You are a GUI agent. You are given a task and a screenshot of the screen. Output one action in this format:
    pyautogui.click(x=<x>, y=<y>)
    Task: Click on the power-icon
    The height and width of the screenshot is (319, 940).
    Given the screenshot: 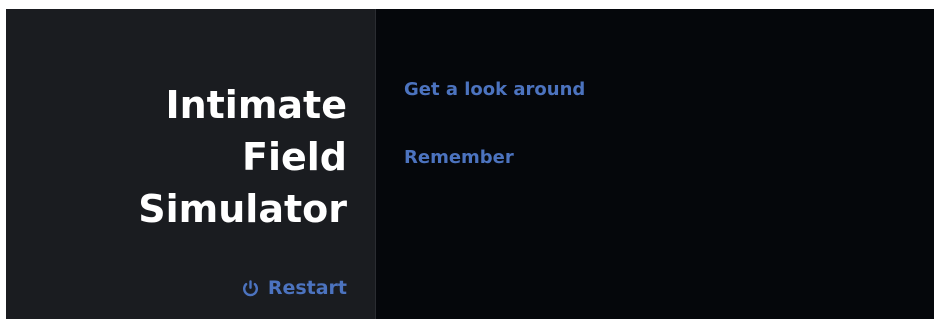 What is the action you would take?
    pyautogui.click(x=250, y=287)
    